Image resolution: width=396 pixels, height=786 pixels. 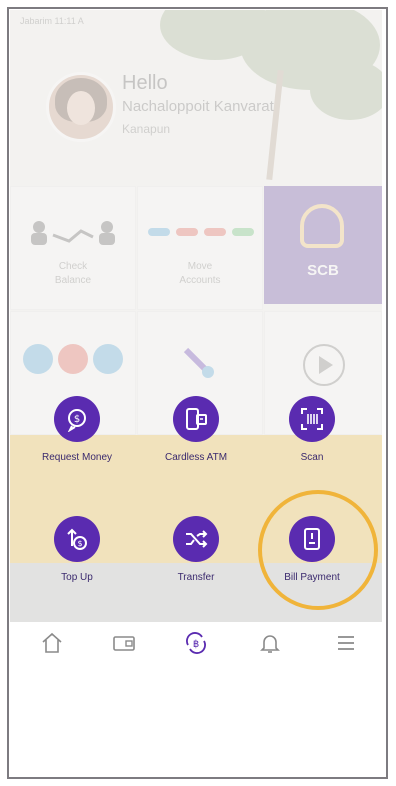 I want to click on transfer-label: Transfer, so click(x=196, y=577).